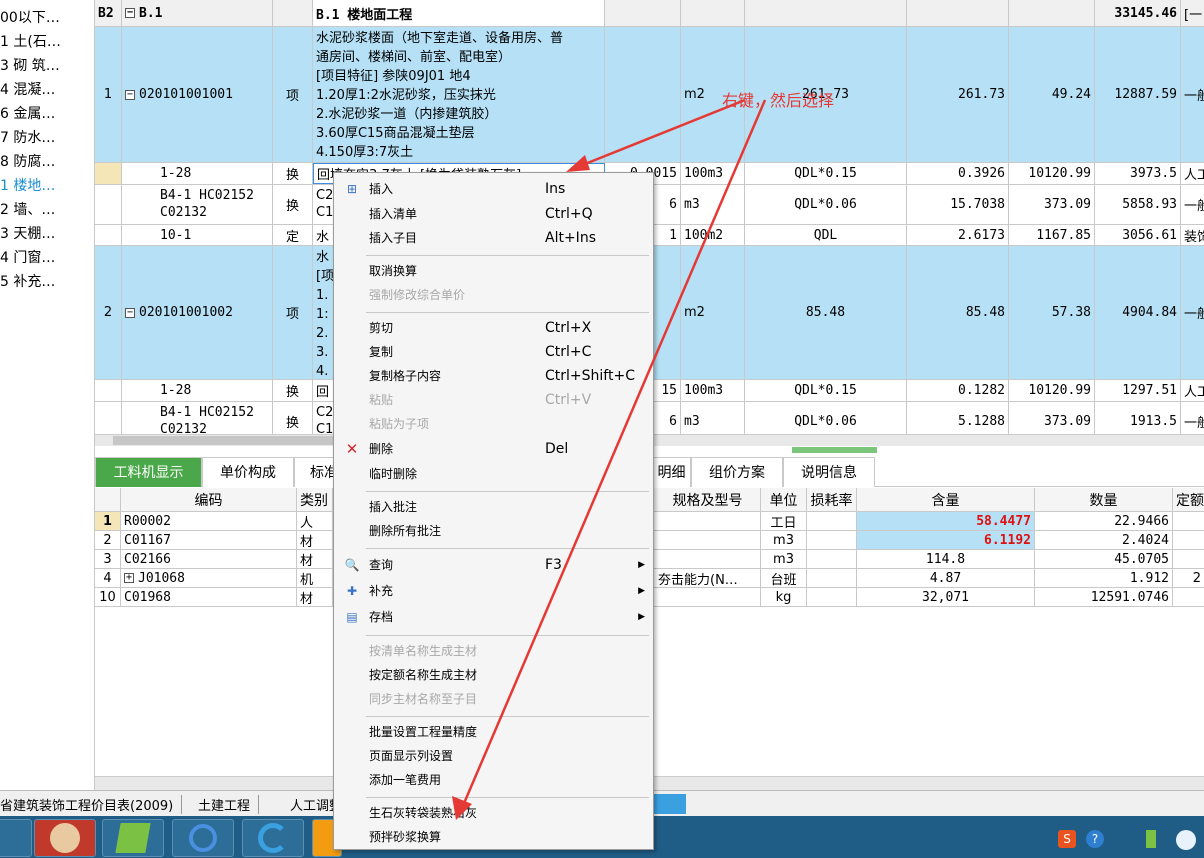 This screenshot has height=858, width=1204. I want to click on resource-content: 32,071, so click(946, 597).